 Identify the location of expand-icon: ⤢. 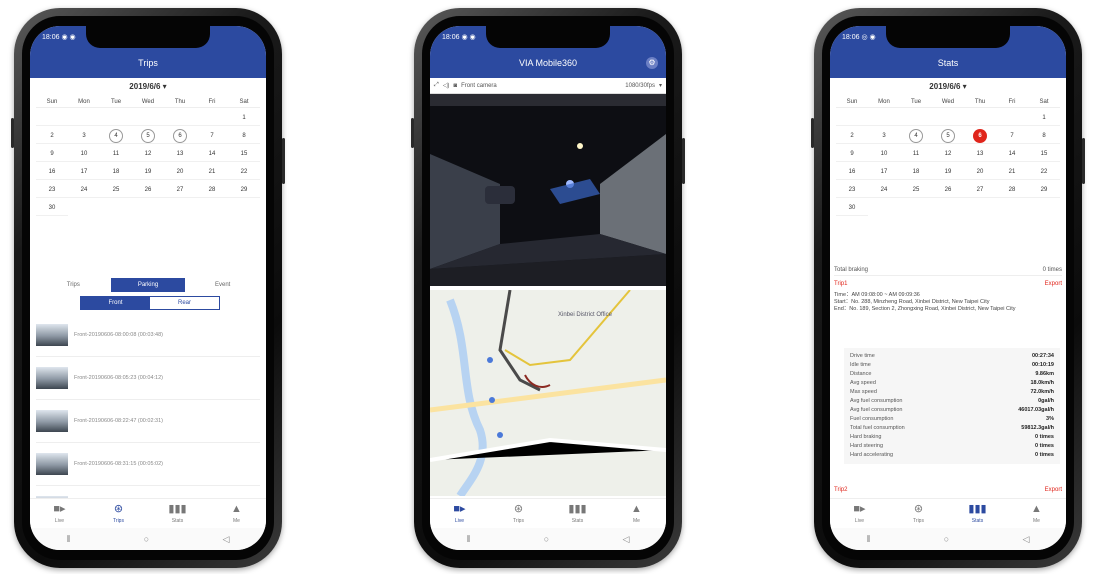
(436, 85).